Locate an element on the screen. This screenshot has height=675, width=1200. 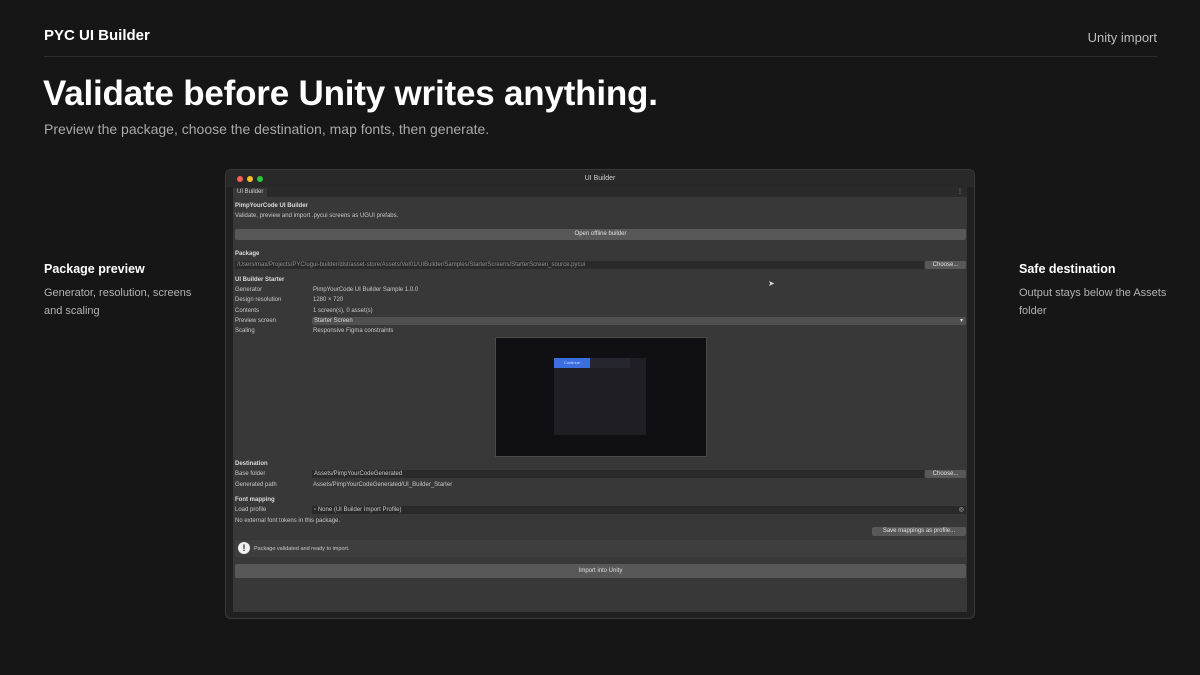
base-folder-field: Assets/PimpYourCodeGenerated is located at coordinates (618, 474).